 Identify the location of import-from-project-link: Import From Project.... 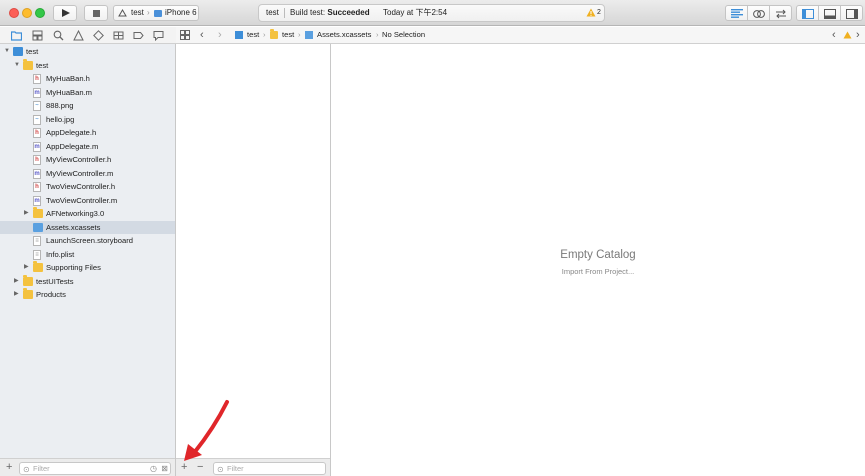
(598, 271).